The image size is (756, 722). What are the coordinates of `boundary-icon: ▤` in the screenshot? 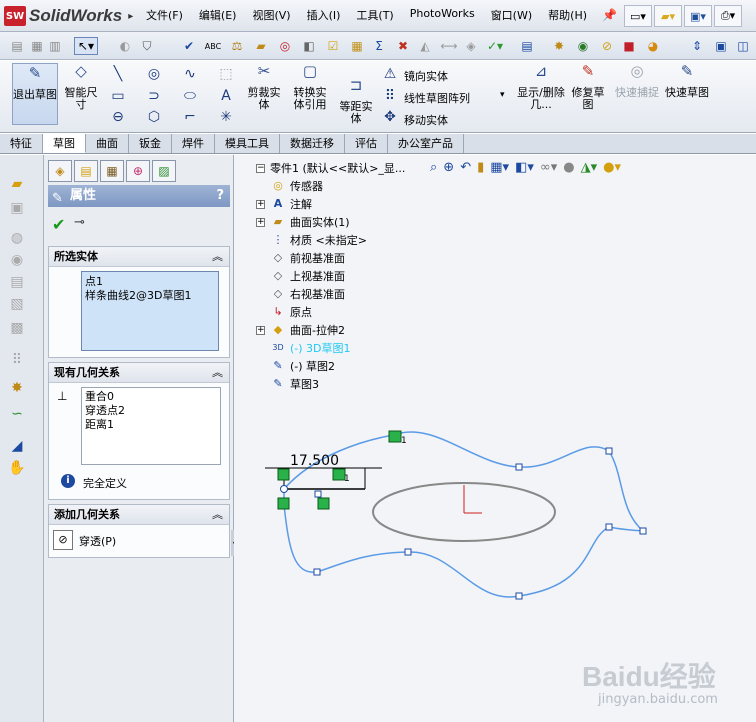 It's located at (17, 282).